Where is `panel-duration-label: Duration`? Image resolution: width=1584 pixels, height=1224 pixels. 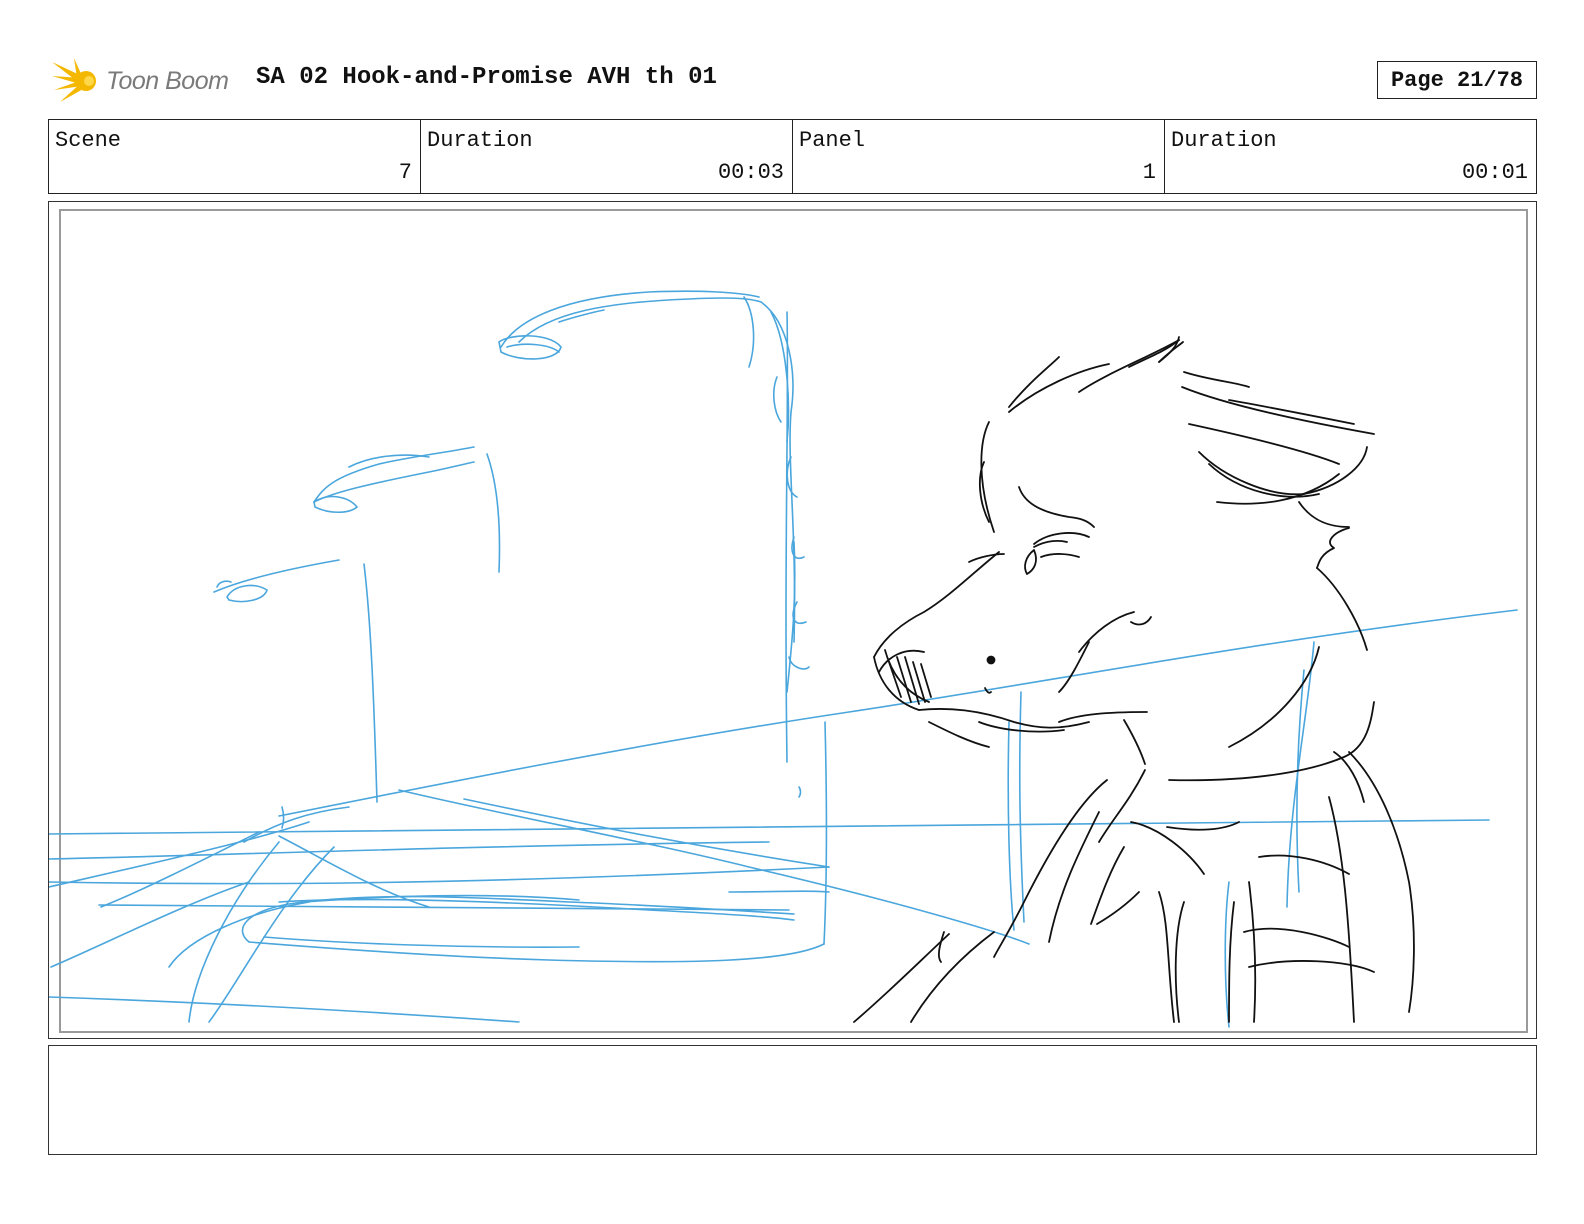 panel-duration-label: Duration is located at coordinates (1224, 140).